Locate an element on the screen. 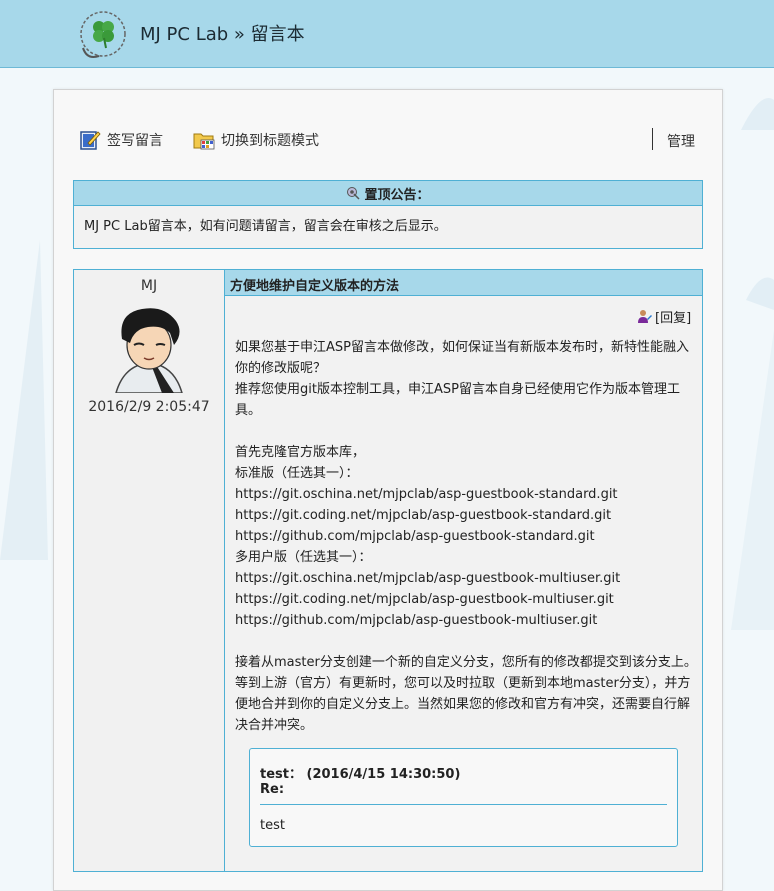 The image size is (774, 891). reply-user-icon is located at coordinates (645, 316).